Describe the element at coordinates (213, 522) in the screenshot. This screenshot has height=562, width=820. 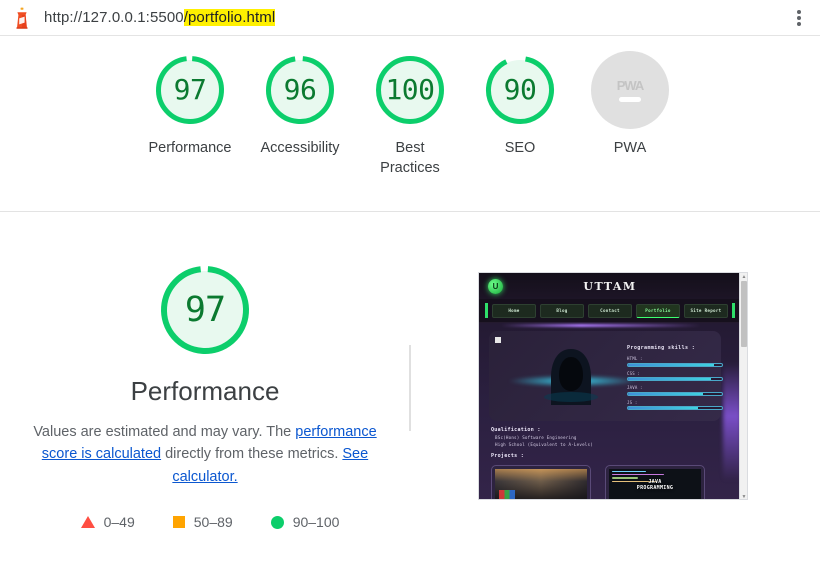
I see `legend-range-average: 50–89` at that location.